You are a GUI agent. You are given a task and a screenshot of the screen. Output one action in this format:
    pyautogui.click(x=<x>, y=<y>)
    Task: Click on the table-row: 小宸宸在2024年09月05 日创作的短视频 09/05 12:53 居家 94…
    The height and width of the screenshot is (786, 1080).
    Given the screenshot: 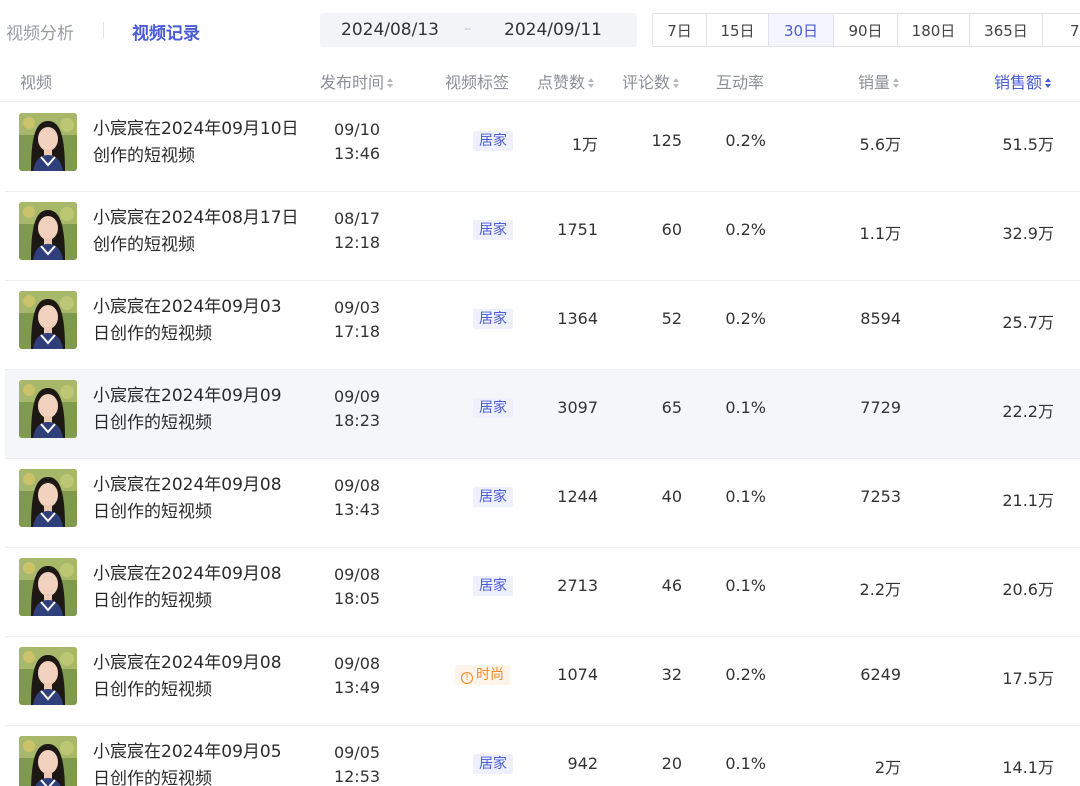 What is the action you would take?
    pyautogui.click(x=542, y=756)
    